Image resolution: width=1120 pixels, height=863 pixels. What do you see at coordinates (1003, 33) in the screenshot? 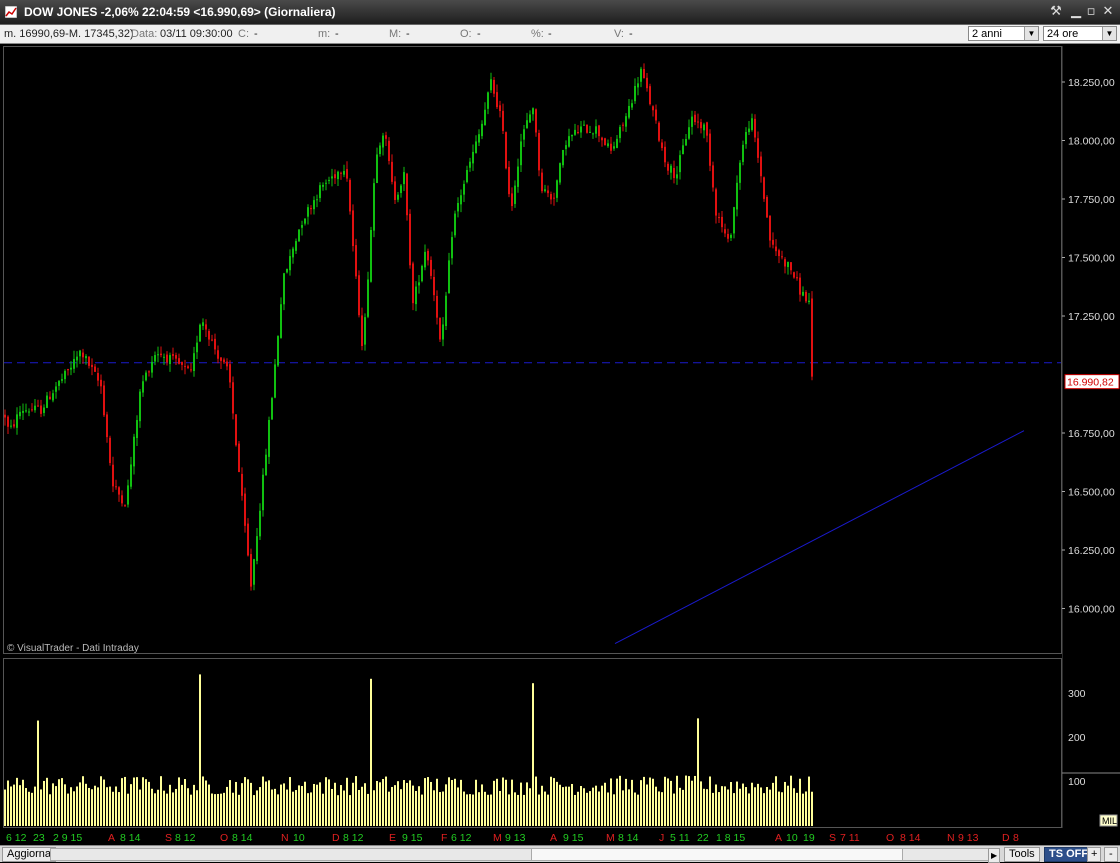
I see `period-select: 2 anni ▼` at bounding box center [1003, 33].